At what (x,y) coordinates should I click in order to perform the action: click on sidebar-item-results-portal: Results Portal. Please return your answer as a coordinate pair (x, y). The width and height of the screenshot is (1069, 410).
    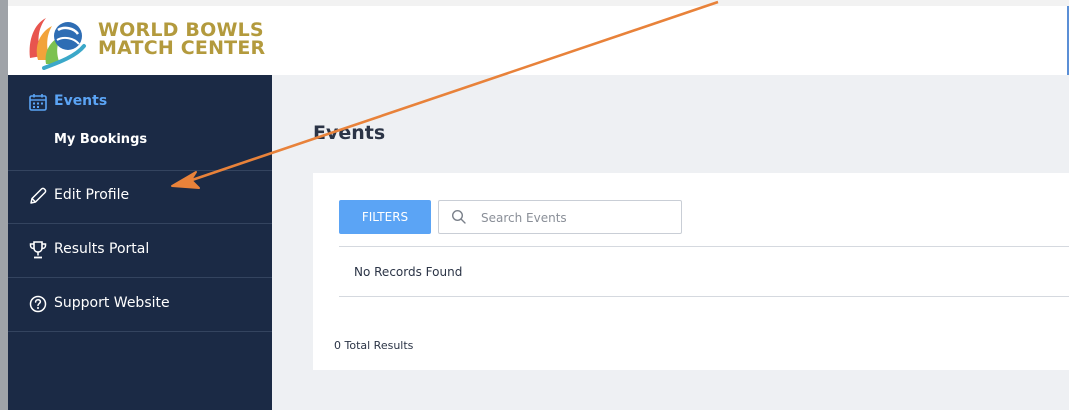
    Looking at the image, I should click on (140, 251).